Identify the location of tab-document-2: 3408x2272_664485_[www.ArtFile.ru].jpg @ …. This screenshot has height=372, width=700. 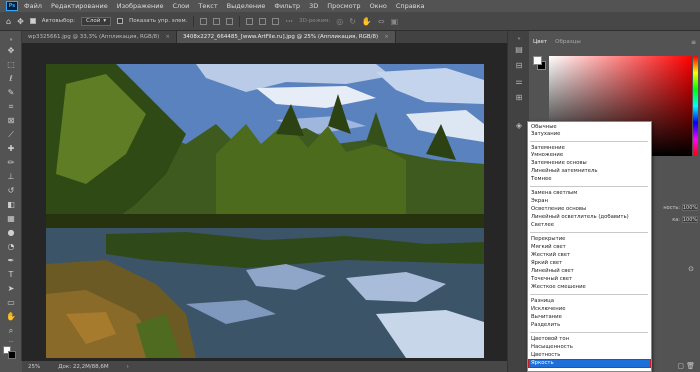
(286, 37).